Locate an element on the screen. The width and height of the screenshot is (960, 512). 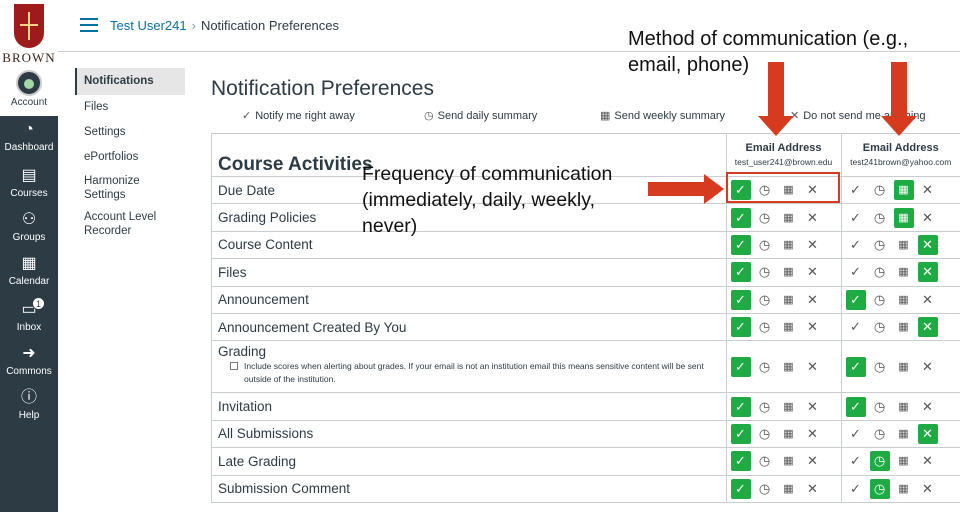
nav-groups: ⚇ Groups is located at coordinates (29, 226).